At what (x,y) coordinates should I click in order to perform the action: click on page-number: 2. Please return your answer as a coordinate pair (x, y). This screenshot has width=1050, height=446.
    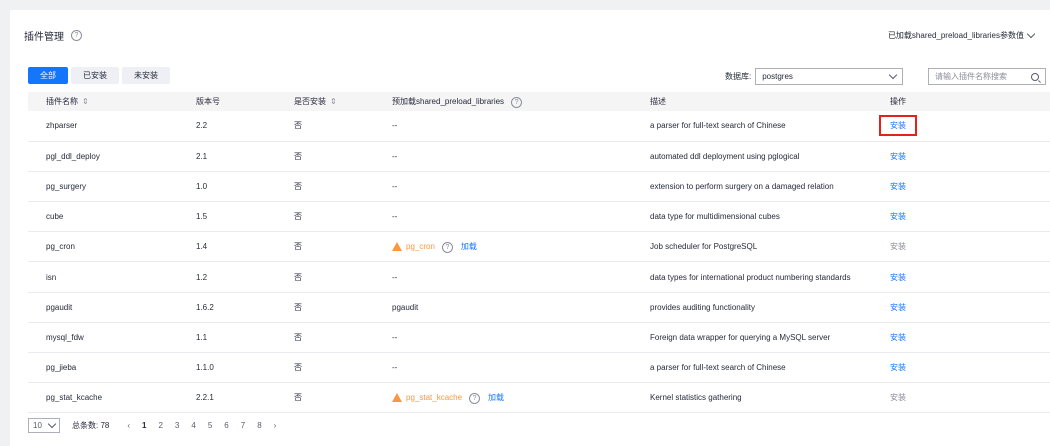
    Looking at the image, I should click on (160, 425).